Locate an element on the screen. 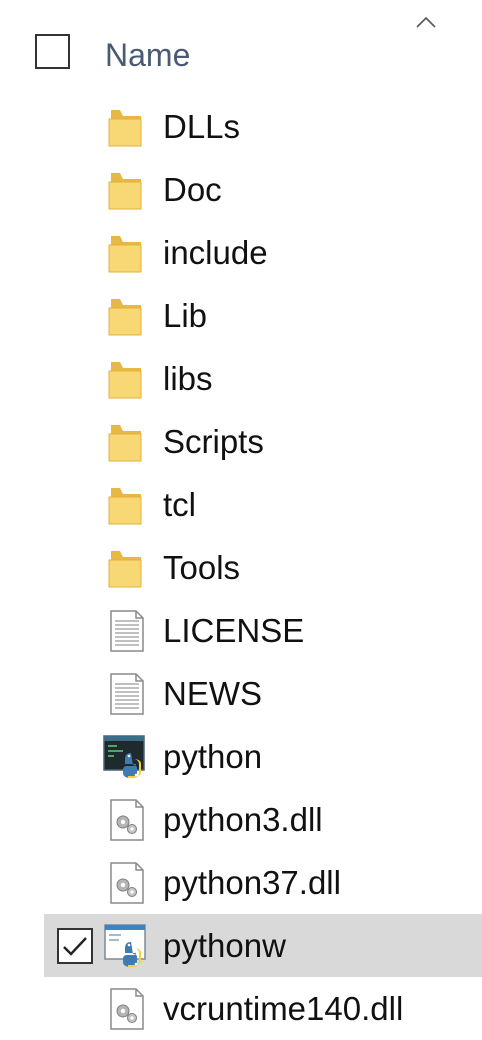 The width and height of the screenshot is (482, 1040). file-row: vcruntime140.dll is located at coordinates (241, 1008).